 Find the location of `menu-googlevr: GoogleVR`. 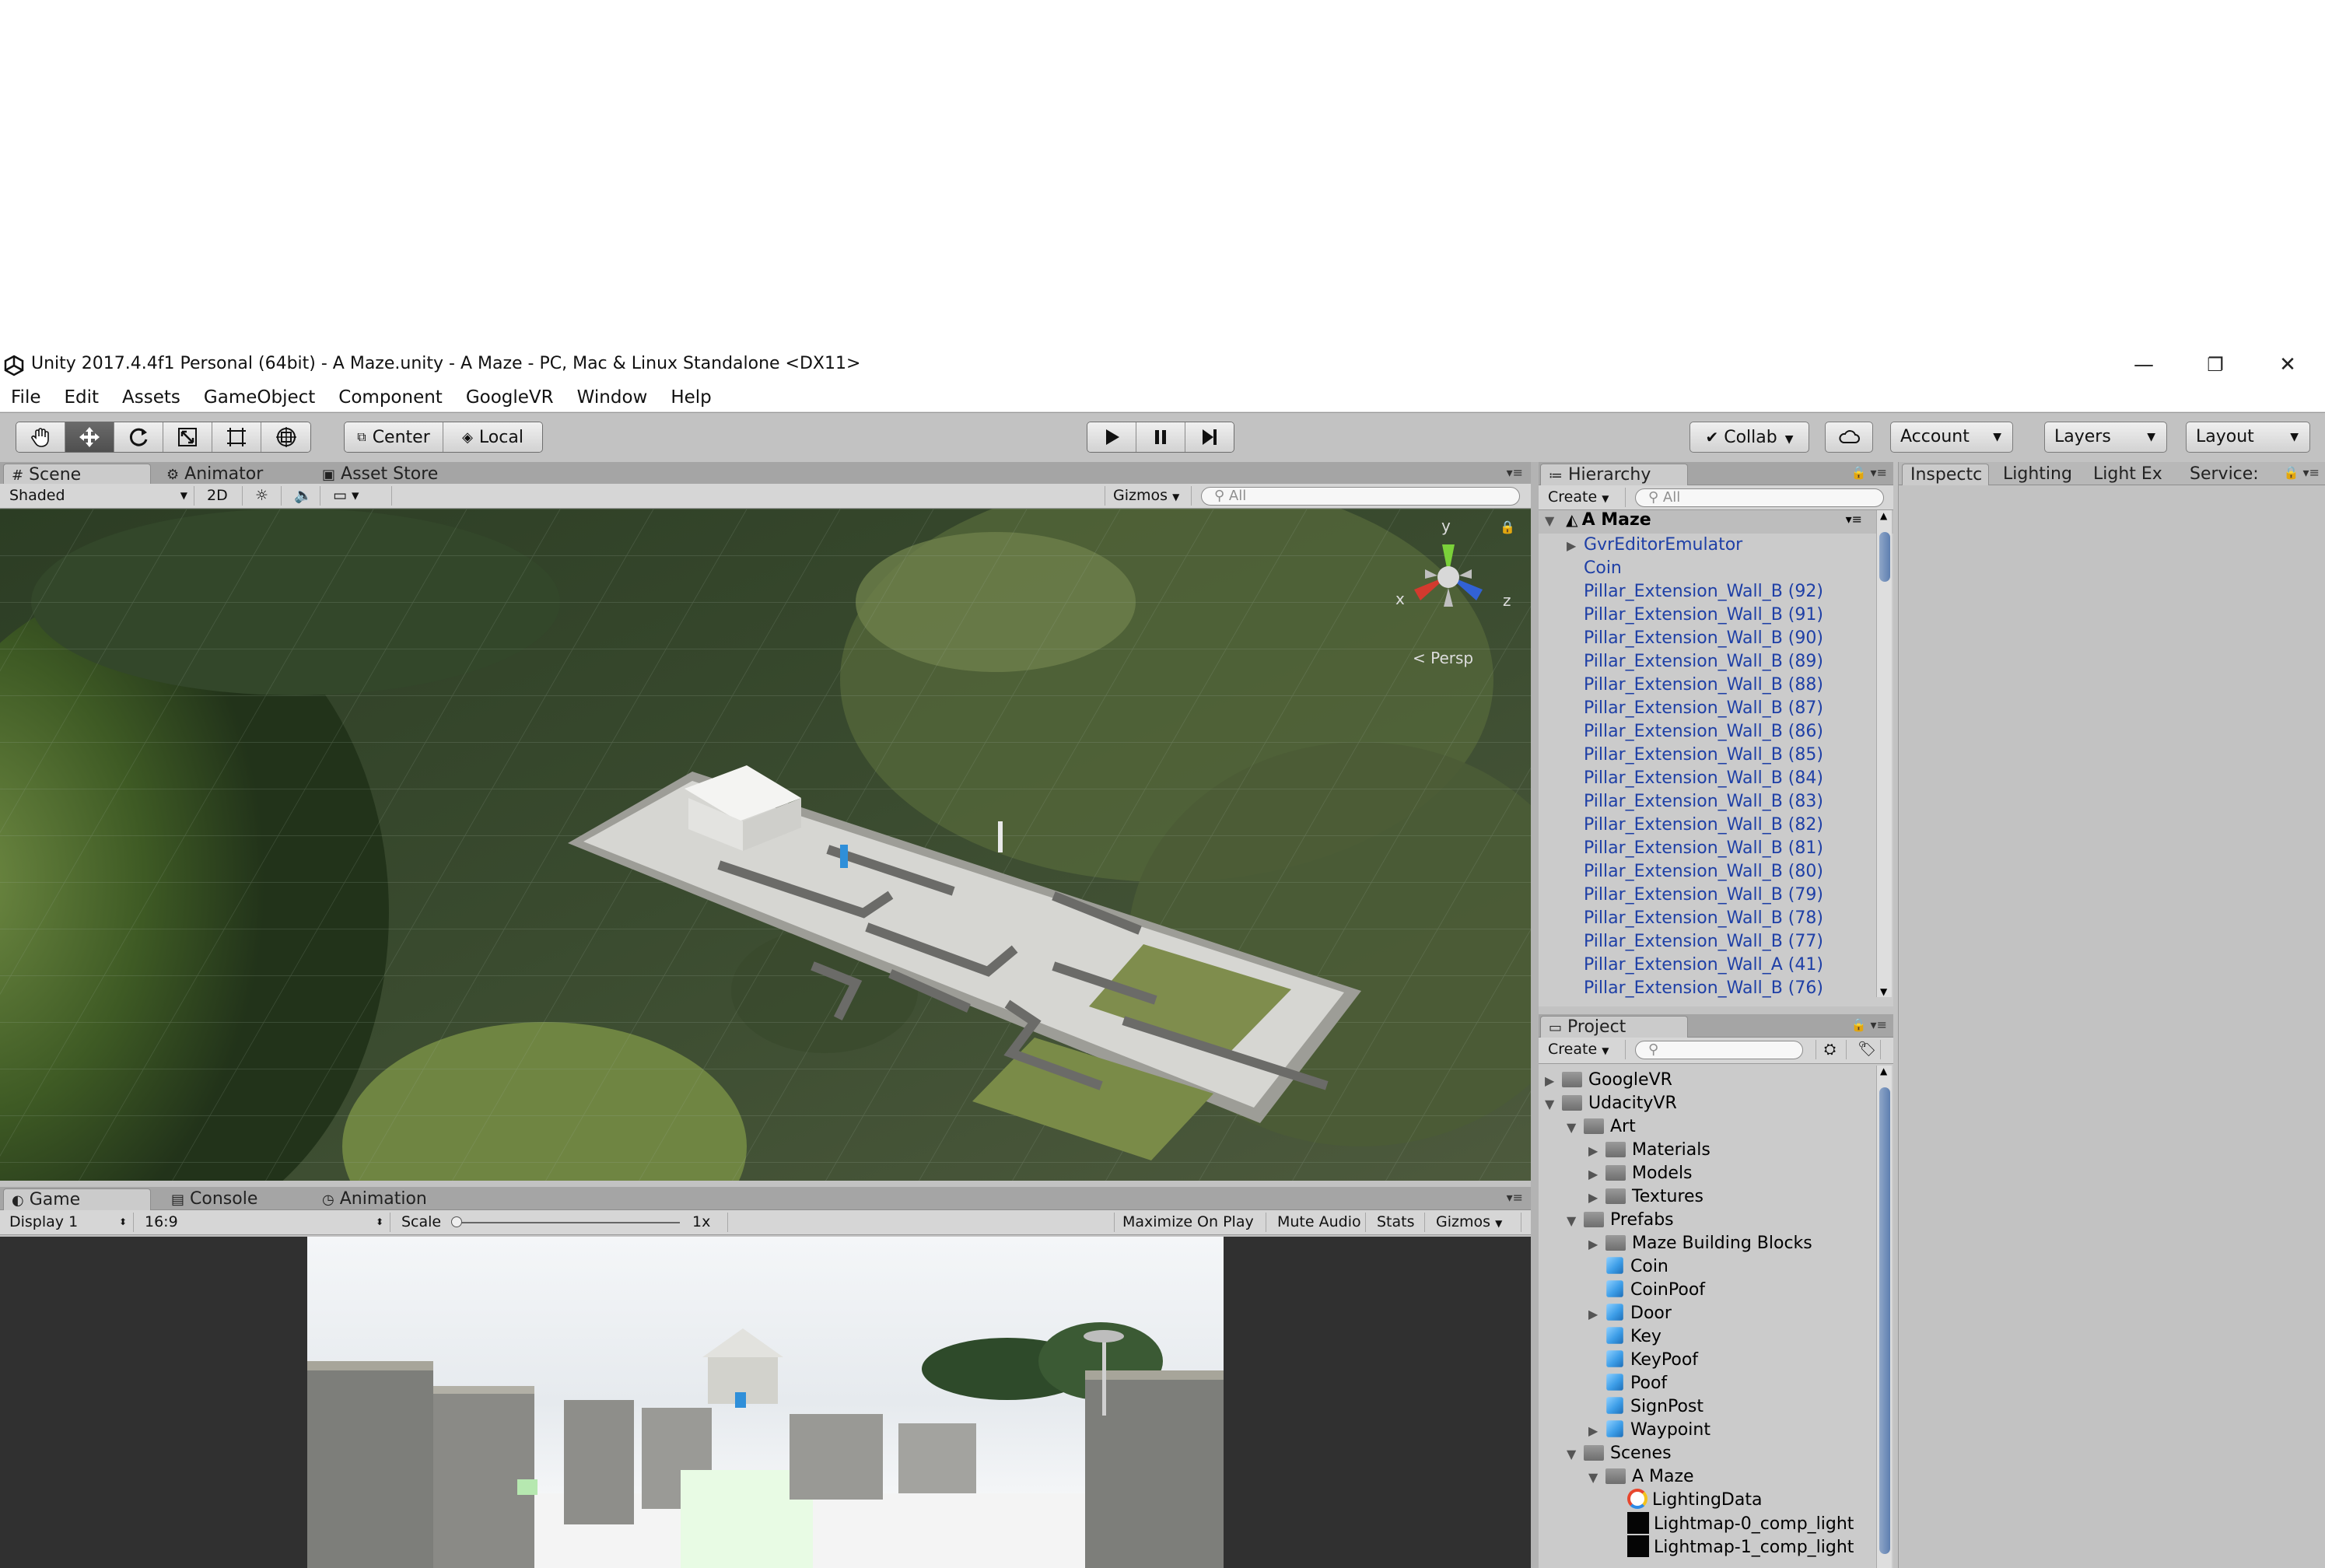

menu-googlevr: GoogleVR is located at coordinates (510, 398).